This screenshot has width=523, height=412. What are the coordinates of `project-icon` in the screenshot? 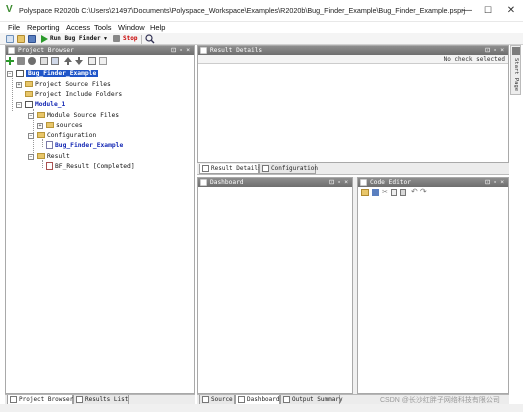 It's located at (20, 73).